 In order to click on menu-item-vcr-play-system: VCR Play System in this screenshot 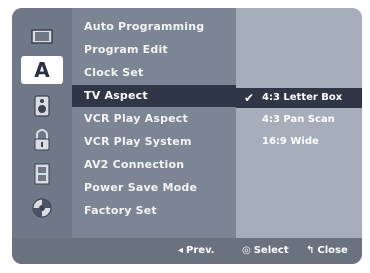, I will do `click(154, 142)`.